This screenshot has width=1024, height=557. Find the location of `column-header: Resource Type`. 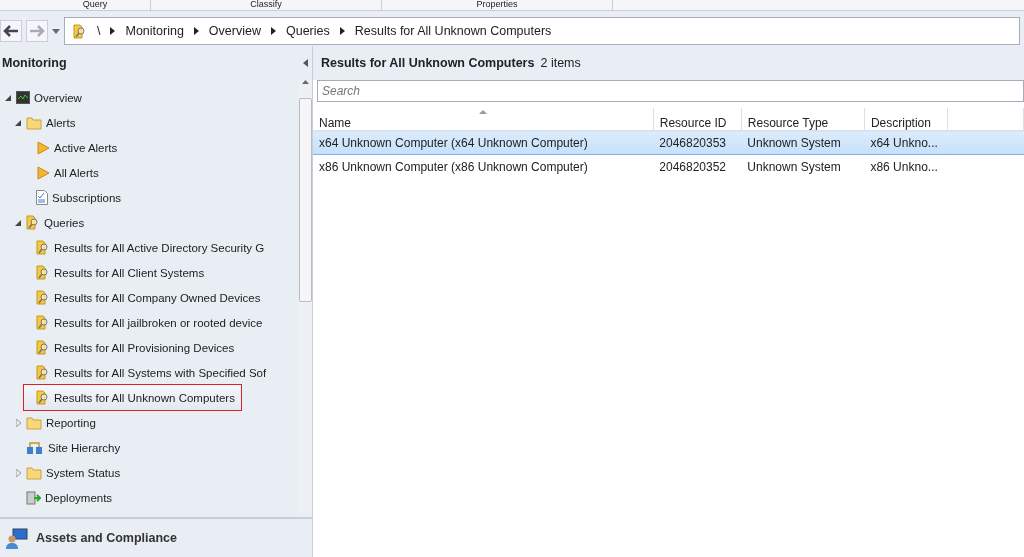

column-header: Resource Type is located at coordinates (803, 119).